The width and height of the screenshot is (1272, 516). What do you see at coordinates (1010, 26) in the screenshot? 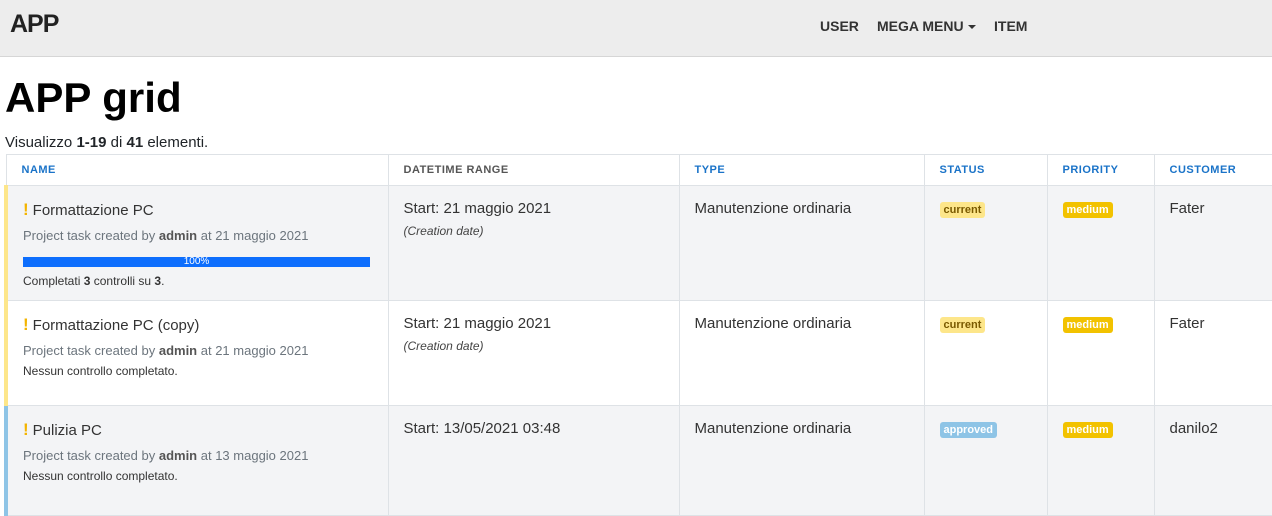
I see `nav-item-item: ITEM` at bounding box center [1010, 26].